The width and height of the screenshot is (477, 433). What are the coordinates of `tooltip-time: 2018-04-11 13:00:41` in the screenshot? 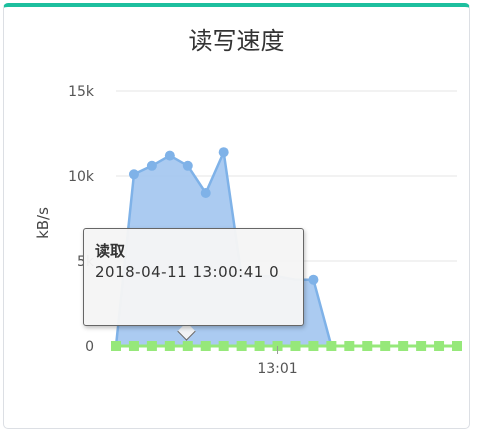 It's located at (179, 272).